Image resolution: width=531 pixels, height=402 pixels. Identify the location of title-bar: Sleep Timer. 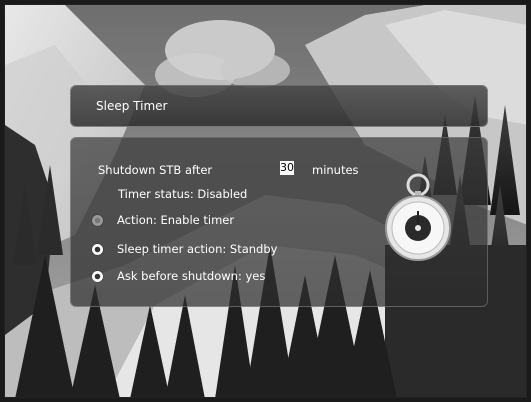
(279, 106).